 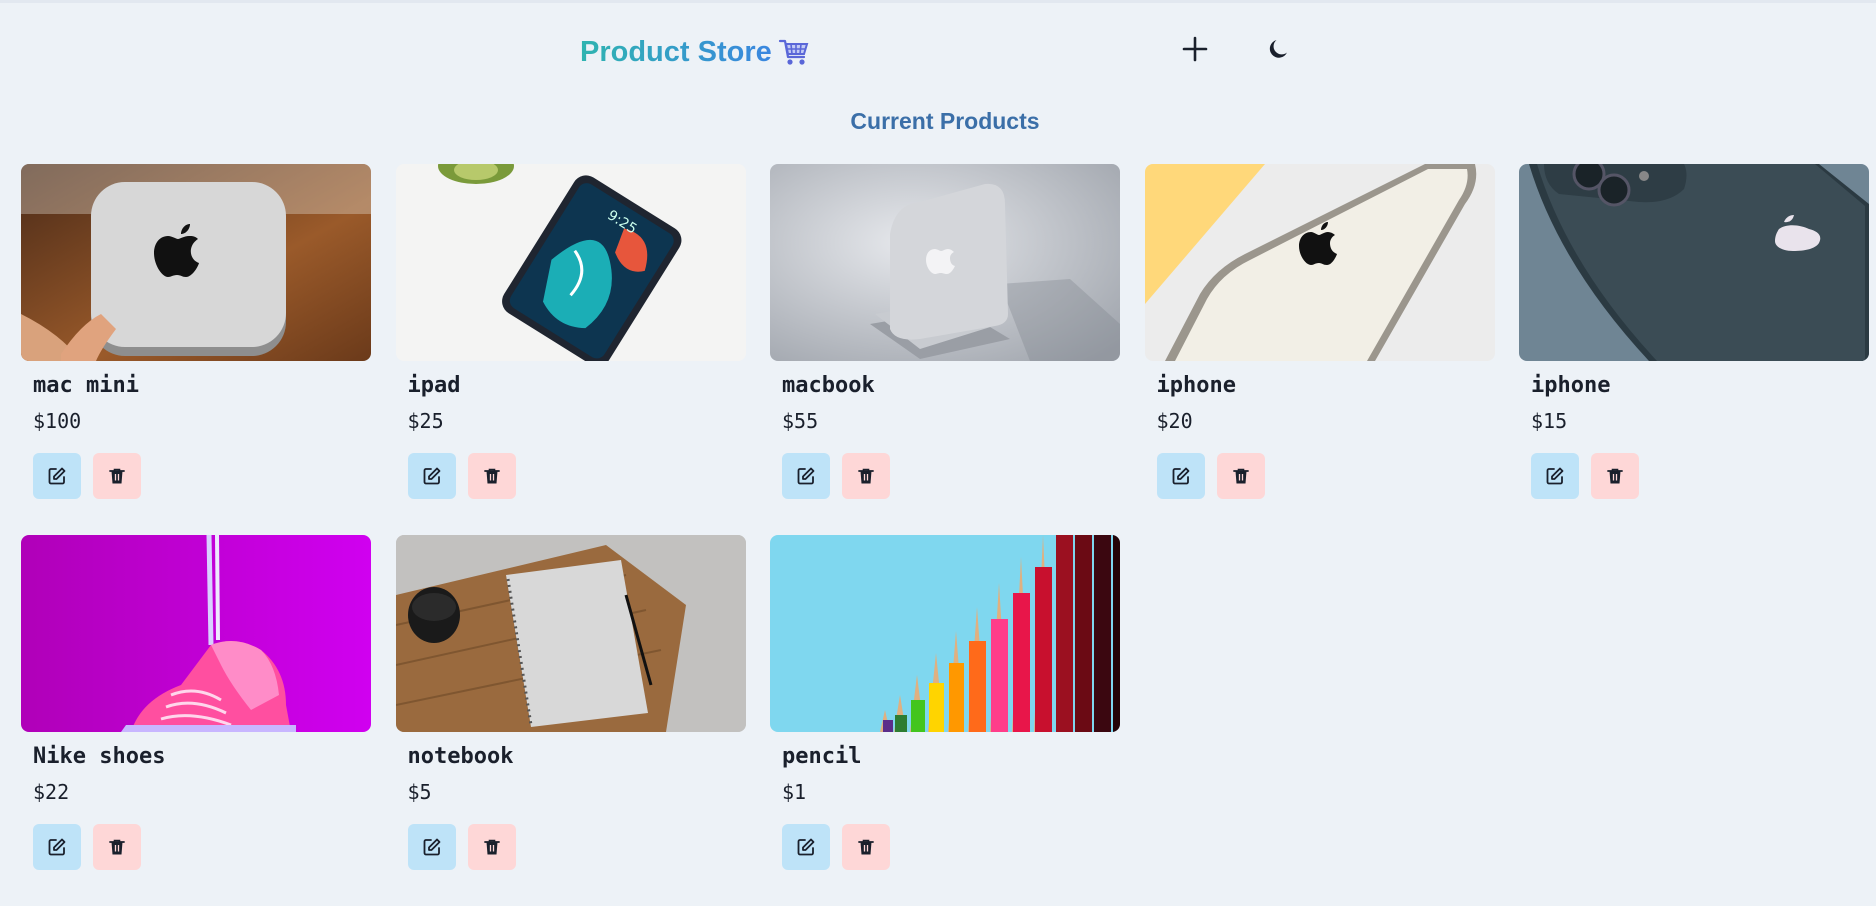 I want to click on product-name: ipad, so click(x=434, y=385).